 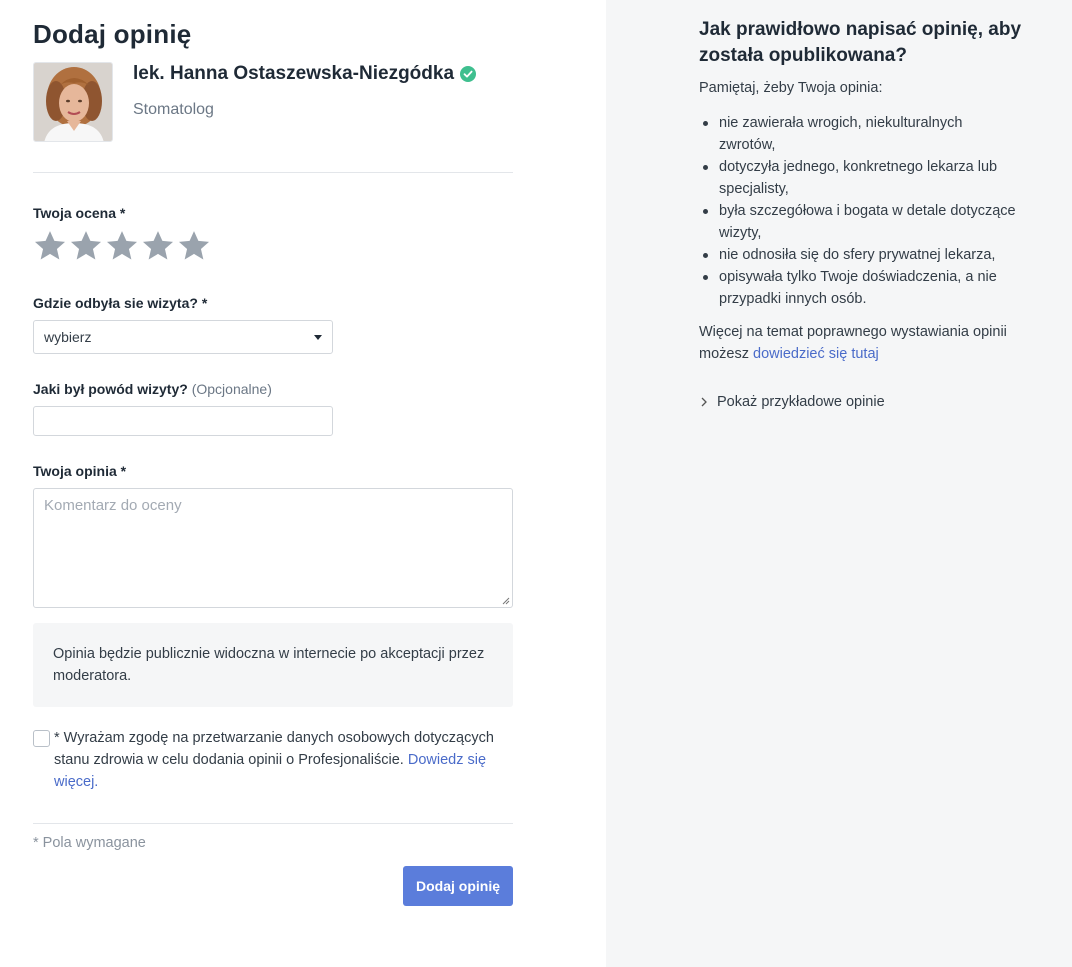 I want to click on doctor-name-row: lek. Hanna Ostaszewska-Niezgódka, so click(x=305, y=74).